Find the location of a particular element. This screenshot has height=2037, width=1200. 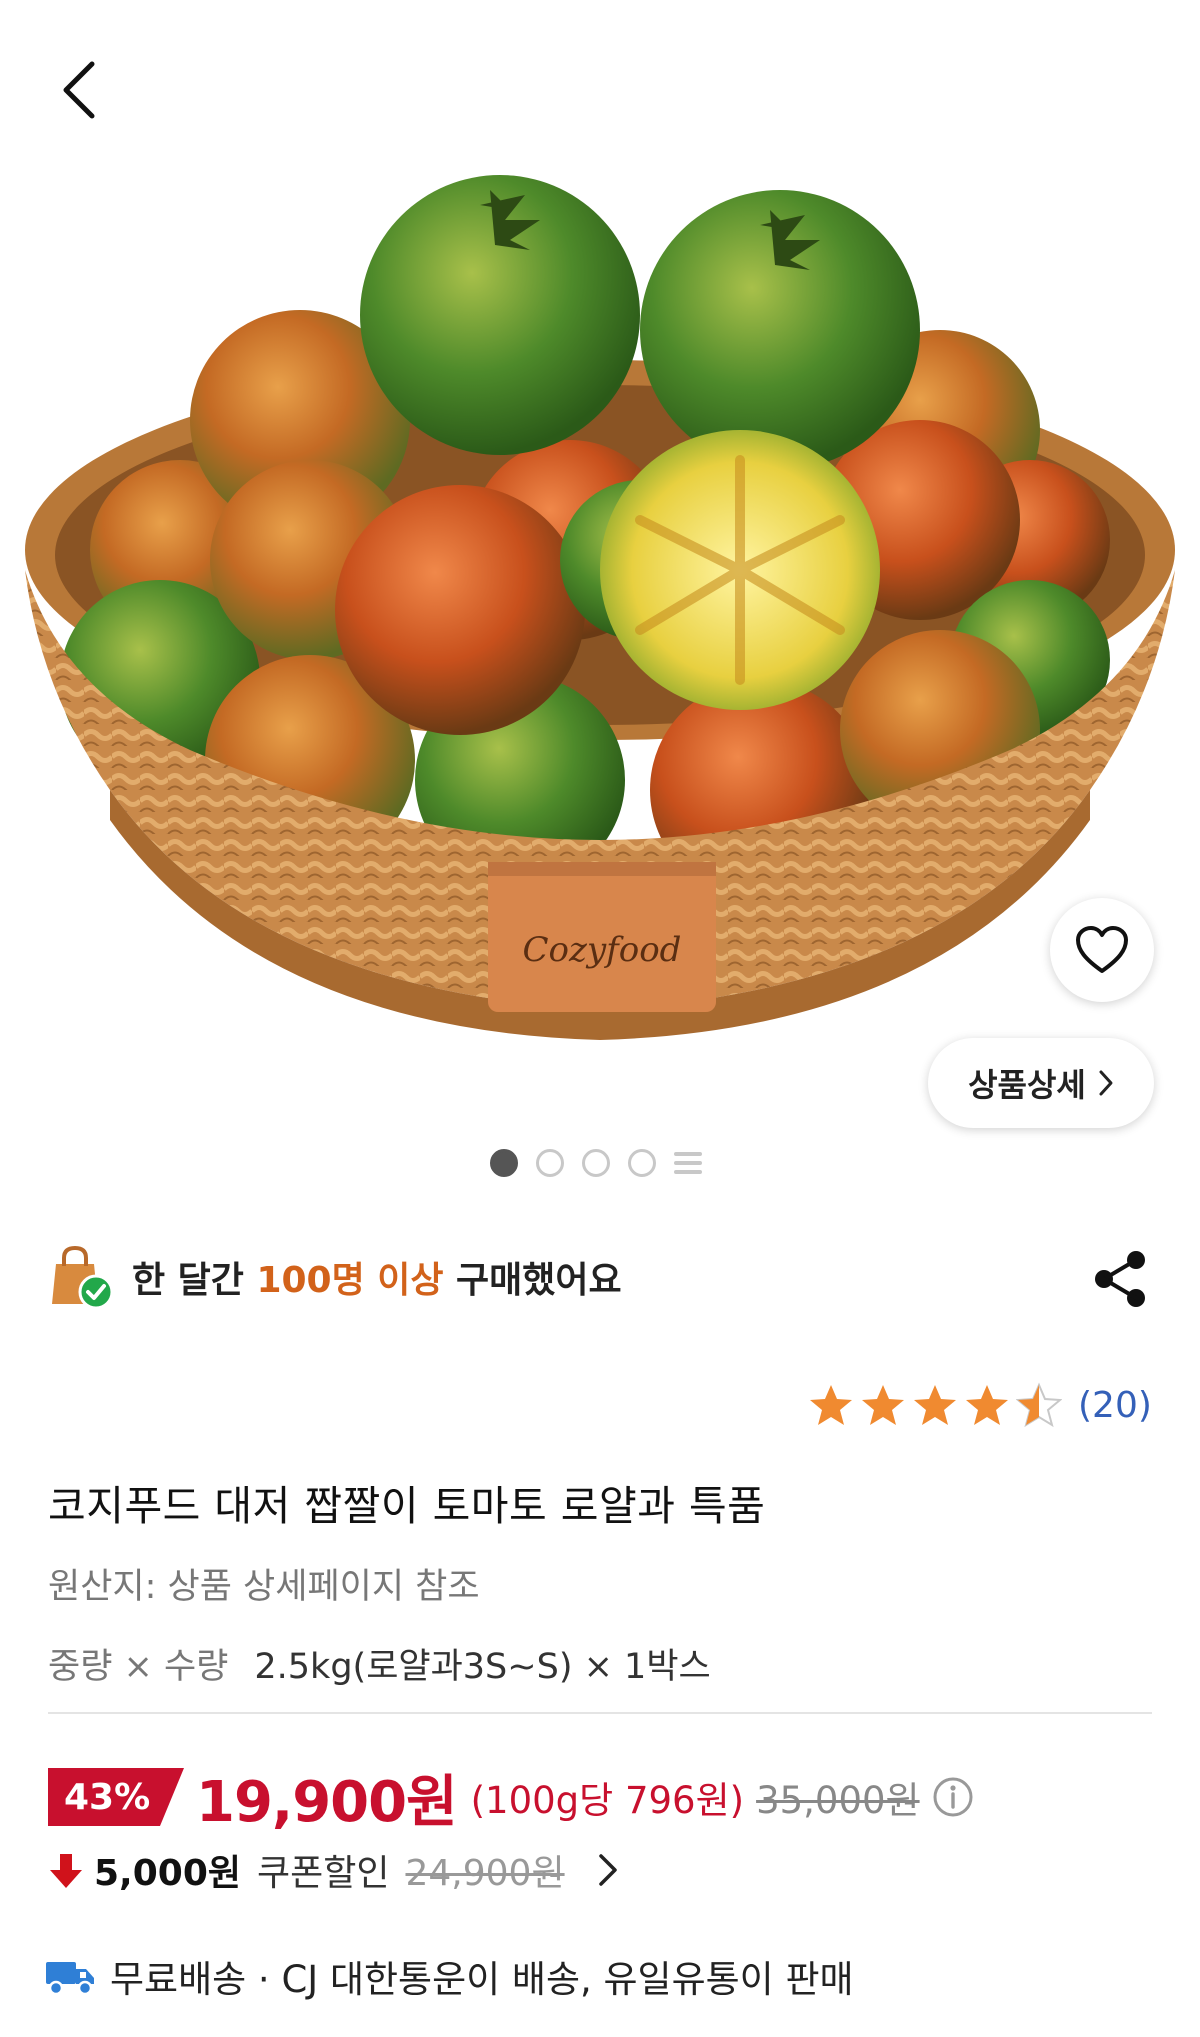

info-icon is located at coordinates (953, 1797).